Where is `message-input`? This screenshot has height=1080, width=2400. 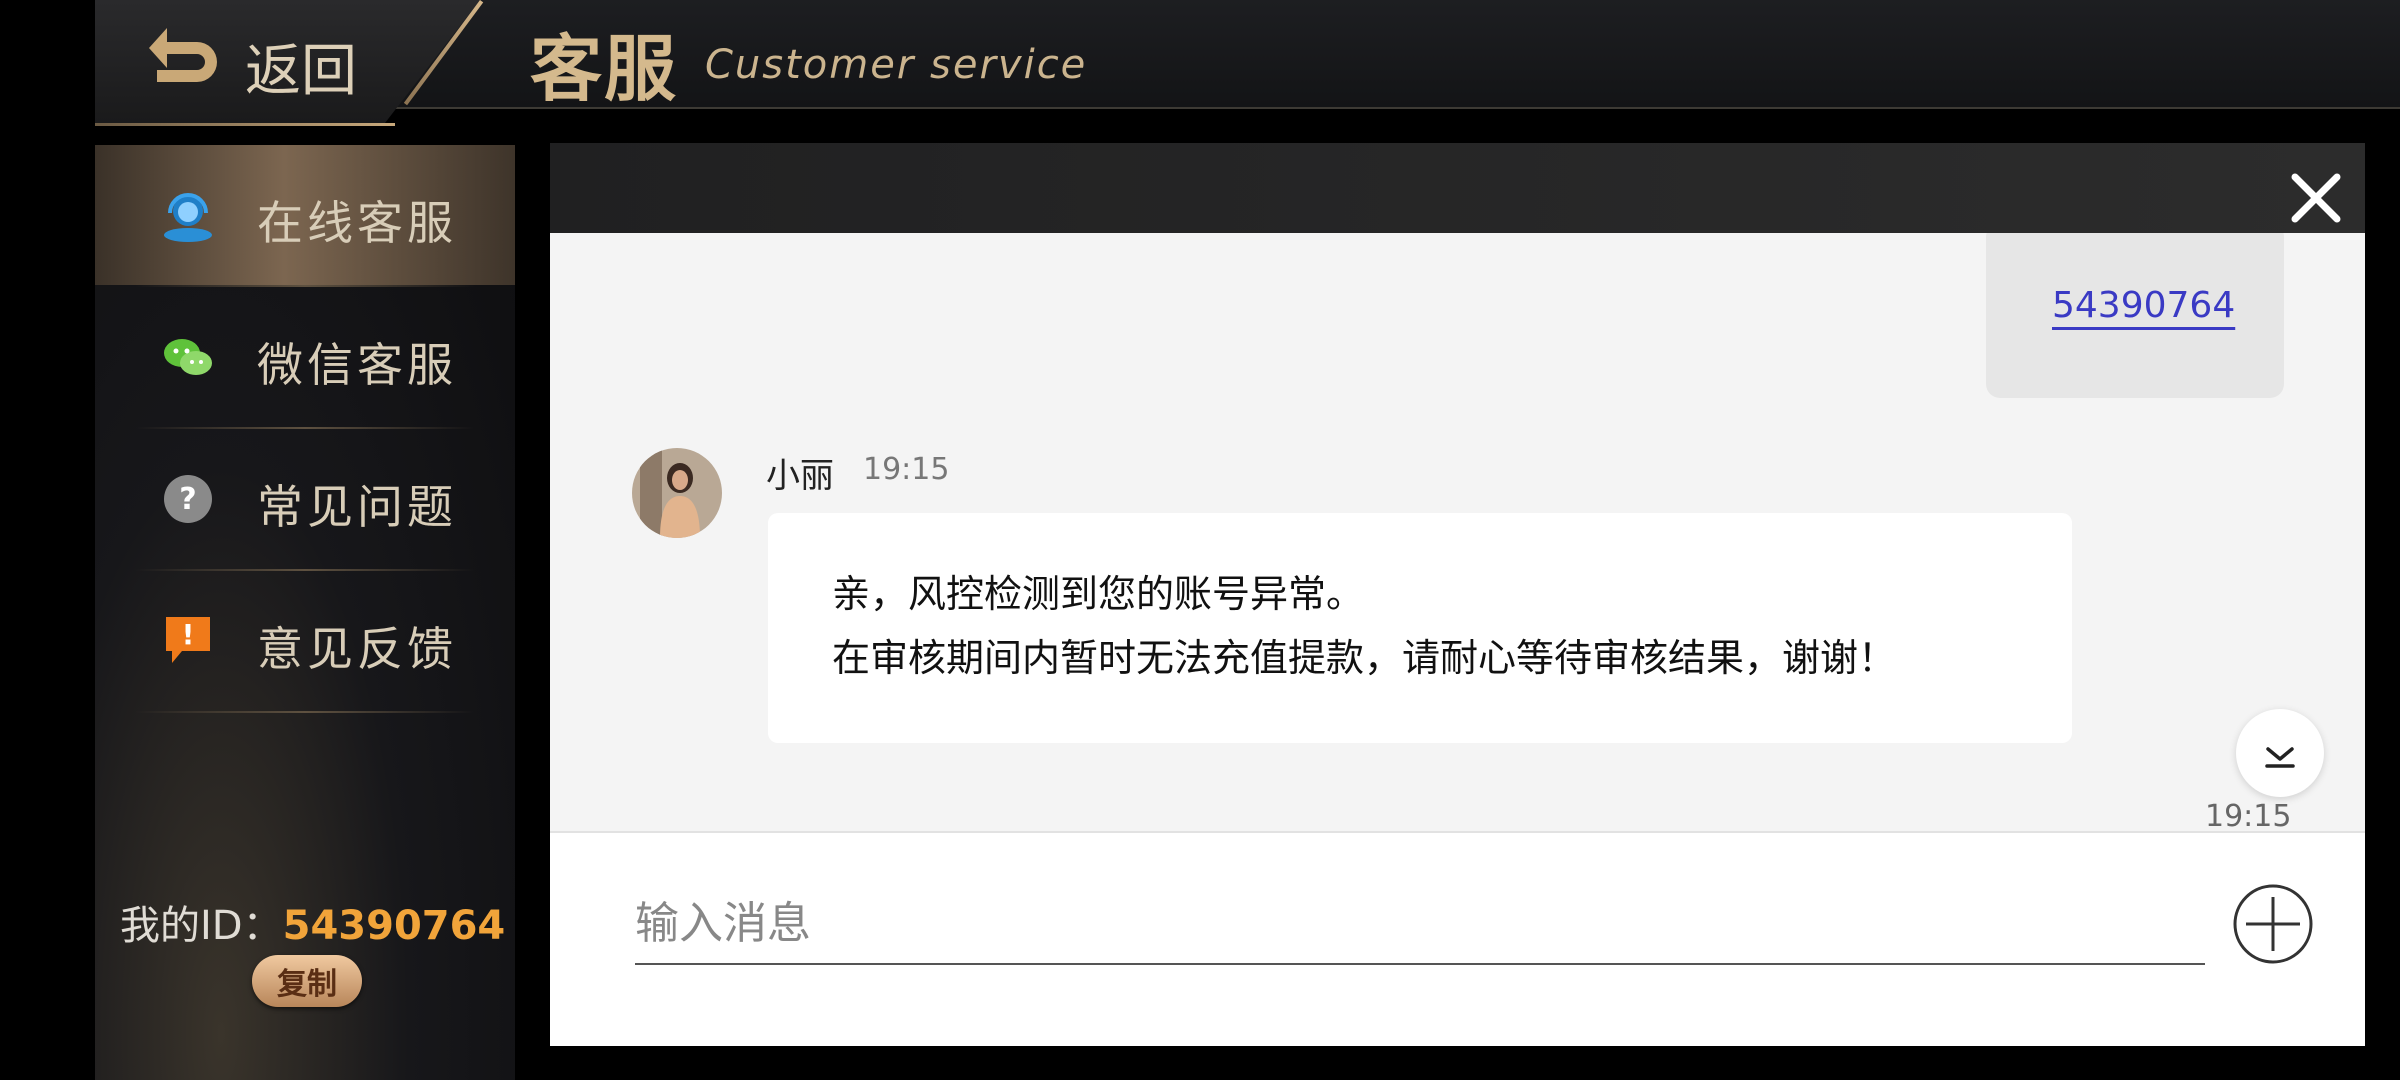 message-input is located at coordinates (1420, 924).